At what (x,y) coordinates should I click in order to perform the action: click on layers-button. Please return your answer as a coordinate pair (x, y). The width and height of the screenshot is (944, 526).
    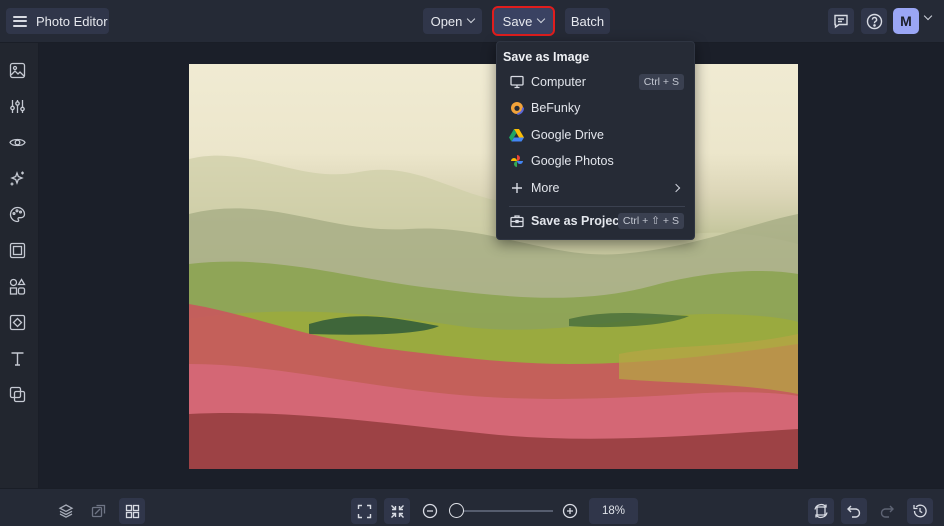
    Looking at the image, I should click on (66, 511).